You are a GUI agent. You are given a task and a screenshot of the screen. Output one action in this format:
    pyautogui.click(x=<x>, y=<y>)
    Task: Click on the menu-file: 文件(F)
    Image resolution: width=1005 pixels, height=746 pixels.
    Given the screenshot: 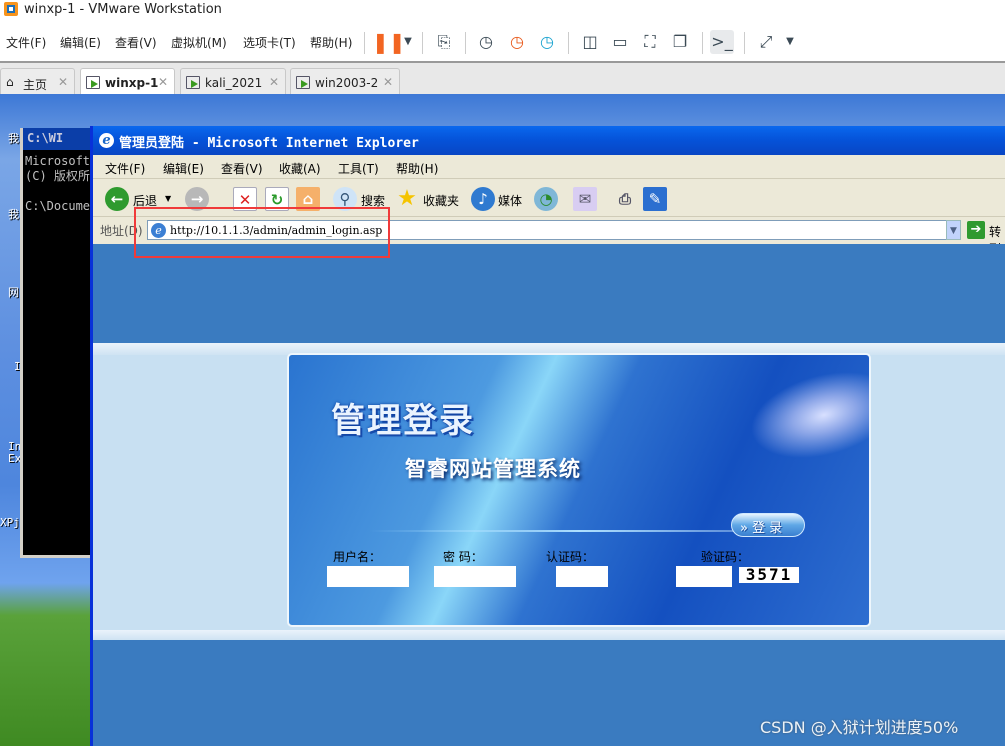 What is the action you would take?
    pyautogui.click(x=26, y=42)
    